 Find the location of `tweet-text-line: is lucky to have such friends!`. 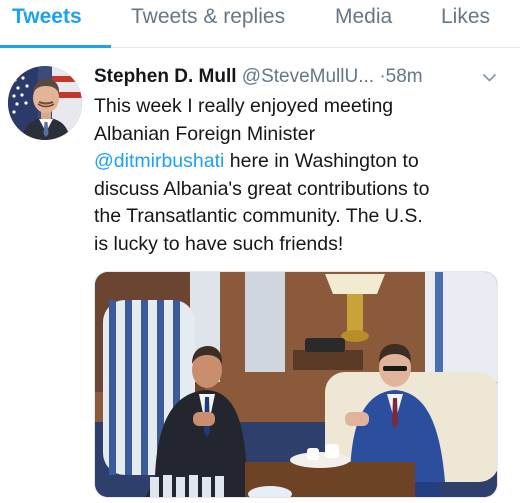

tweet-text-line: is lucky to have such friends! is located at coordinates (219, 243).